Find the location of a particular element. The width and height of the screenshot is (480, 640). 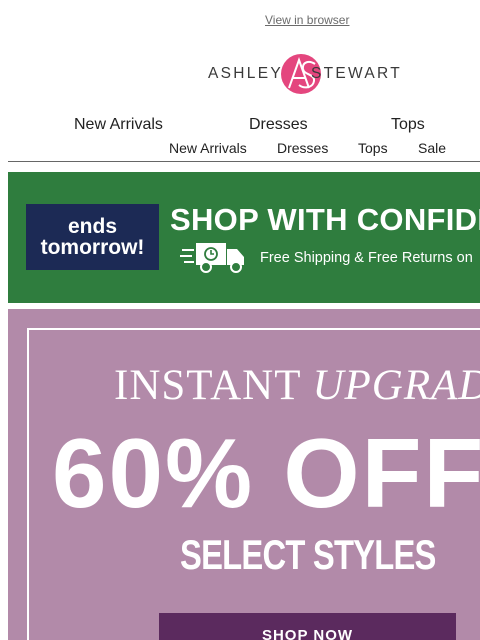

subnav-sale: Sale is located at coordinates (432, 148).